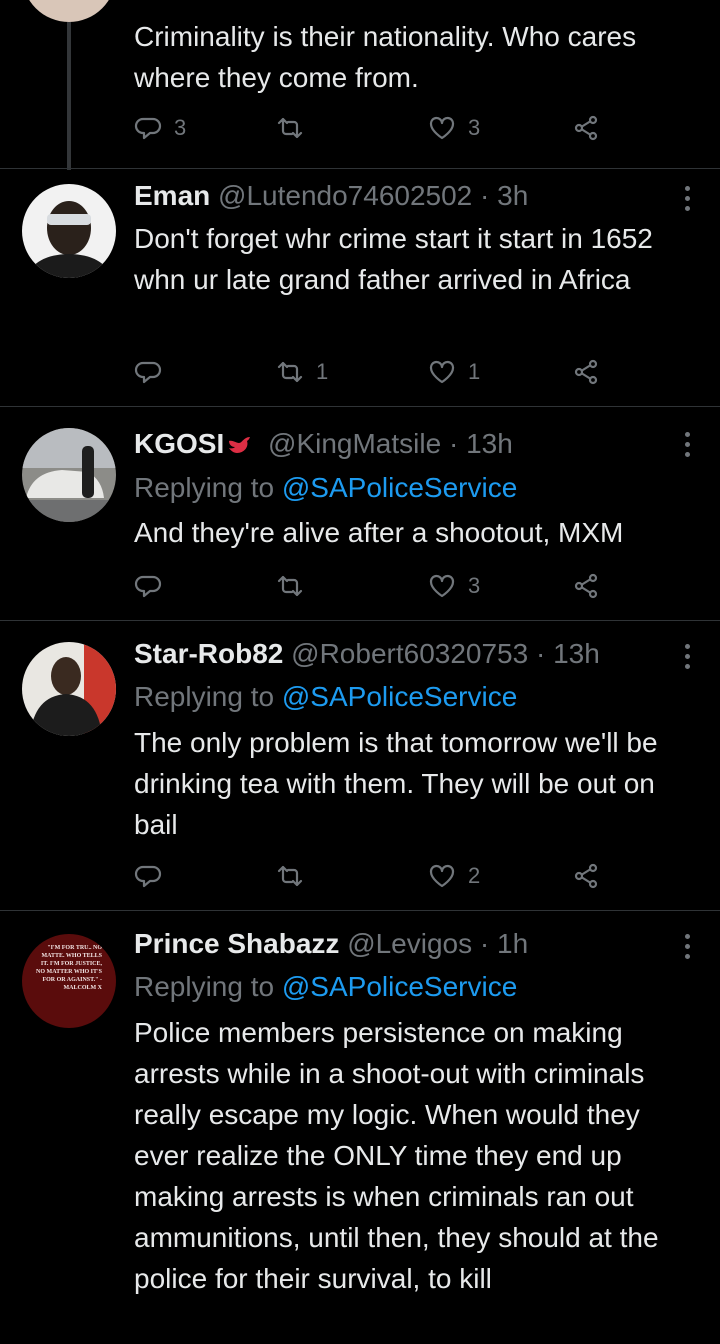 This screenshot has height=1344, width=720. Describe the element at coordinates (374, 876) in the screenshot. I see `tweet-actions: 2` at that location.